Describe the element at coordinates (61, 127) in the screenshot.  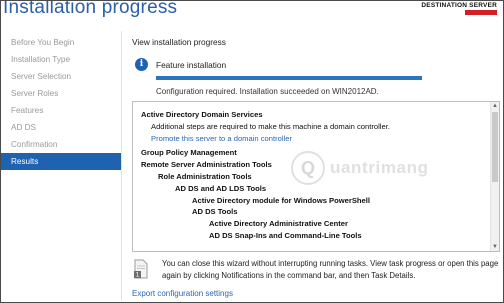
I see `nav-item-ad-ds: AD DS` at that location.